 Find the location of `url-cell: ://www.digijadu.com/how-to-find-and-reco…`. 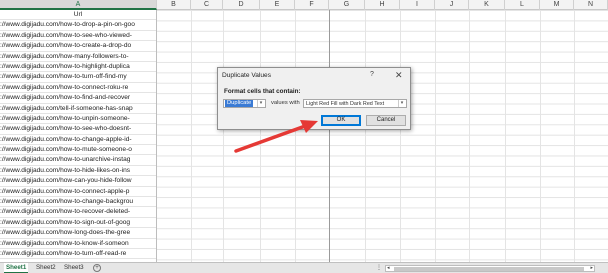

url-cell: ://www.digijadu.com/how-to-find-and-reco… is located at coordinates (78, 98).